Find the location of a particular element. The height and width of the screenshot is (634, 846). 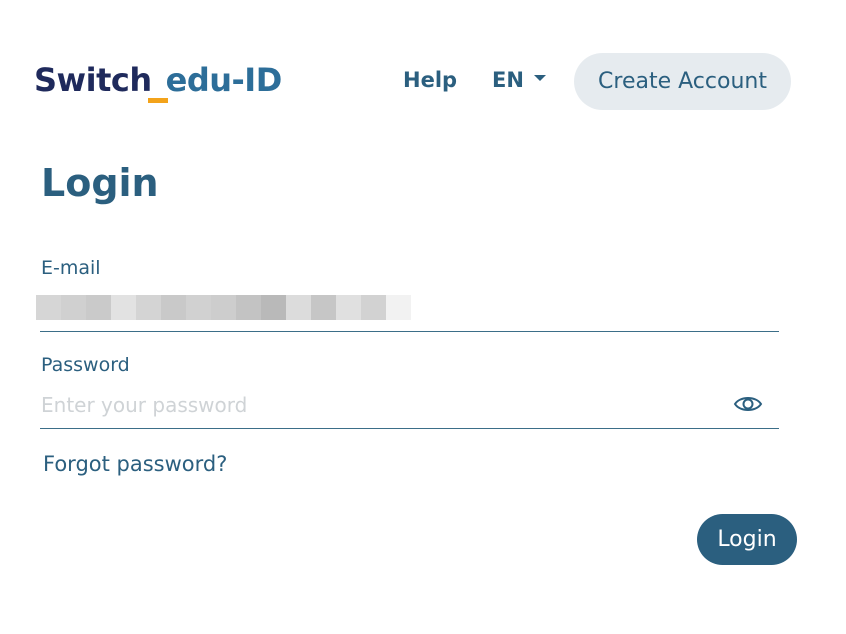

eye-icon is located at coordinates (748, 404).